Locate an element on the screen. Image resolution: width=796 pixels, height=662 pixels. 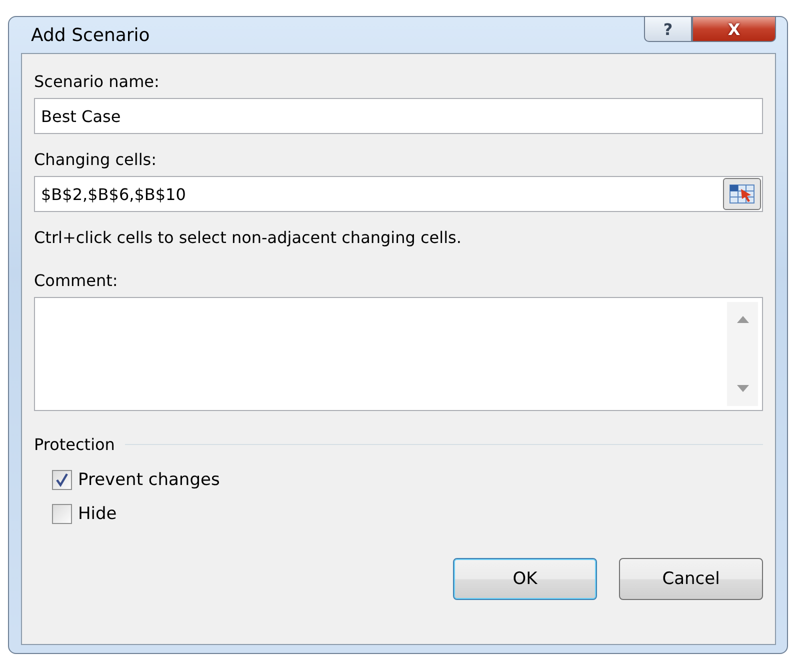
group-title: Protection is located at coordinates (74, 444).